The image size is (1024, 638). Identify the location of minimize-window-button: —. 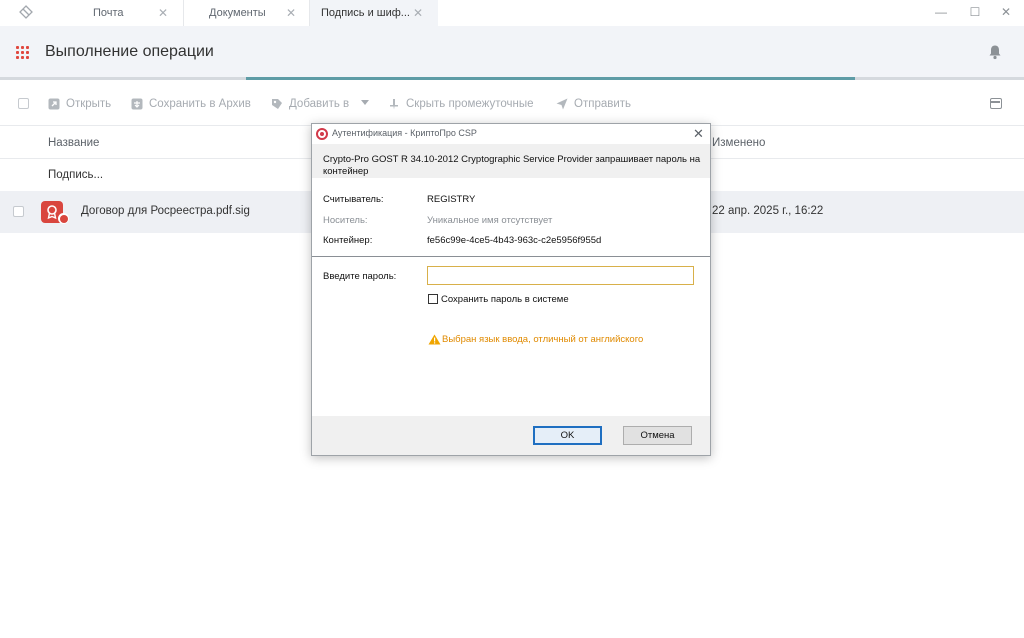
(941, 13).